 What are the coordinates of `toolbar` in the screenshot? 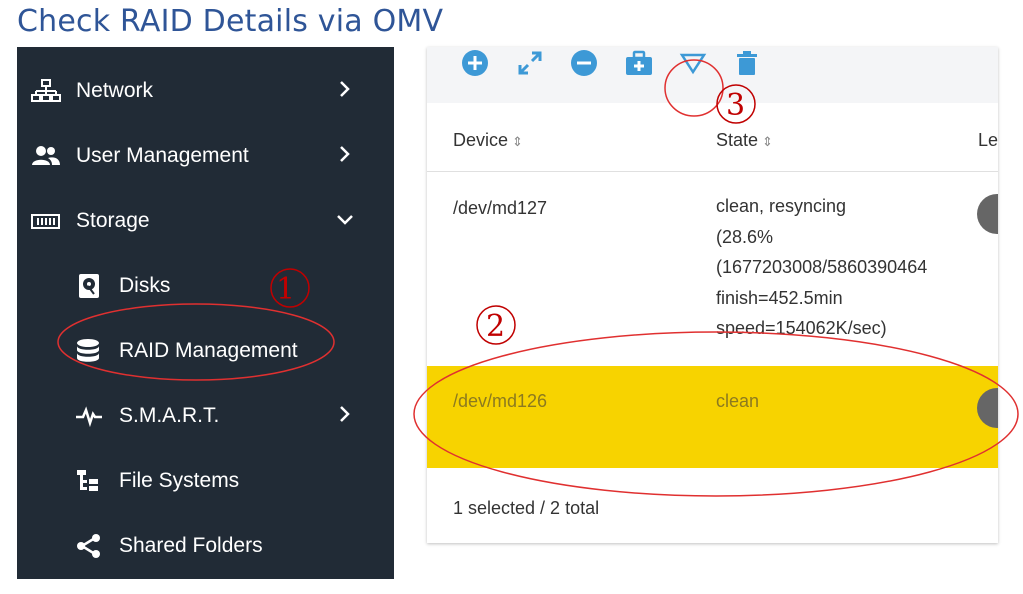 It's located at (712, 75).